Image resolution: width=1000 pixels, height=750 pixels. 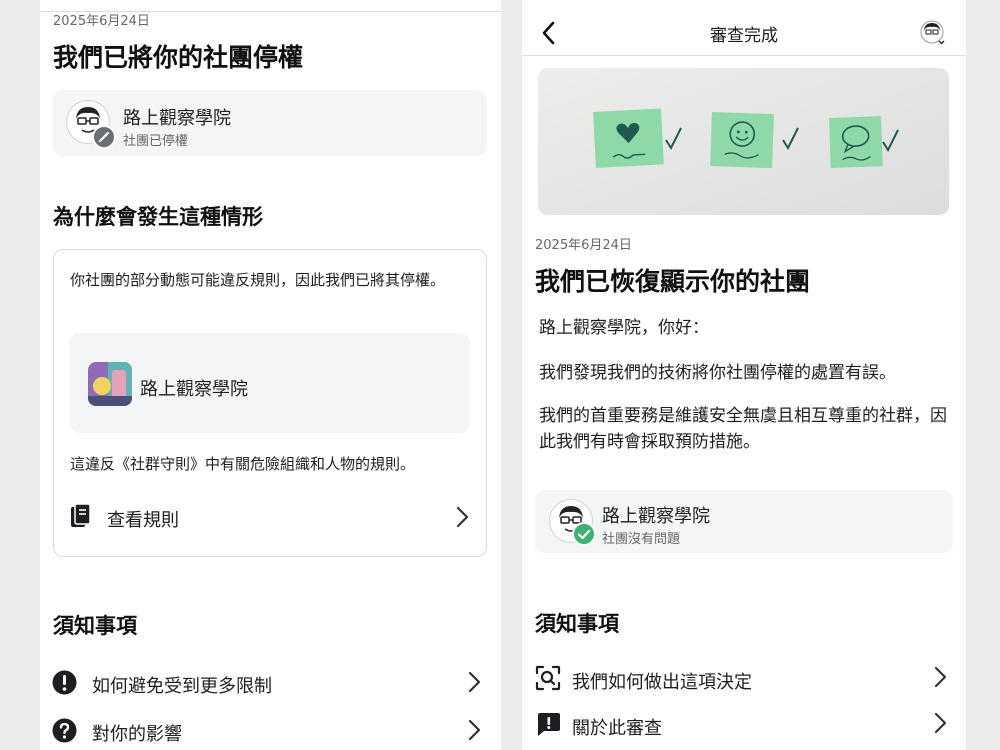 I want to click on decision-process-item: 我們如何做出這項決定, so click(x=744, y=678).